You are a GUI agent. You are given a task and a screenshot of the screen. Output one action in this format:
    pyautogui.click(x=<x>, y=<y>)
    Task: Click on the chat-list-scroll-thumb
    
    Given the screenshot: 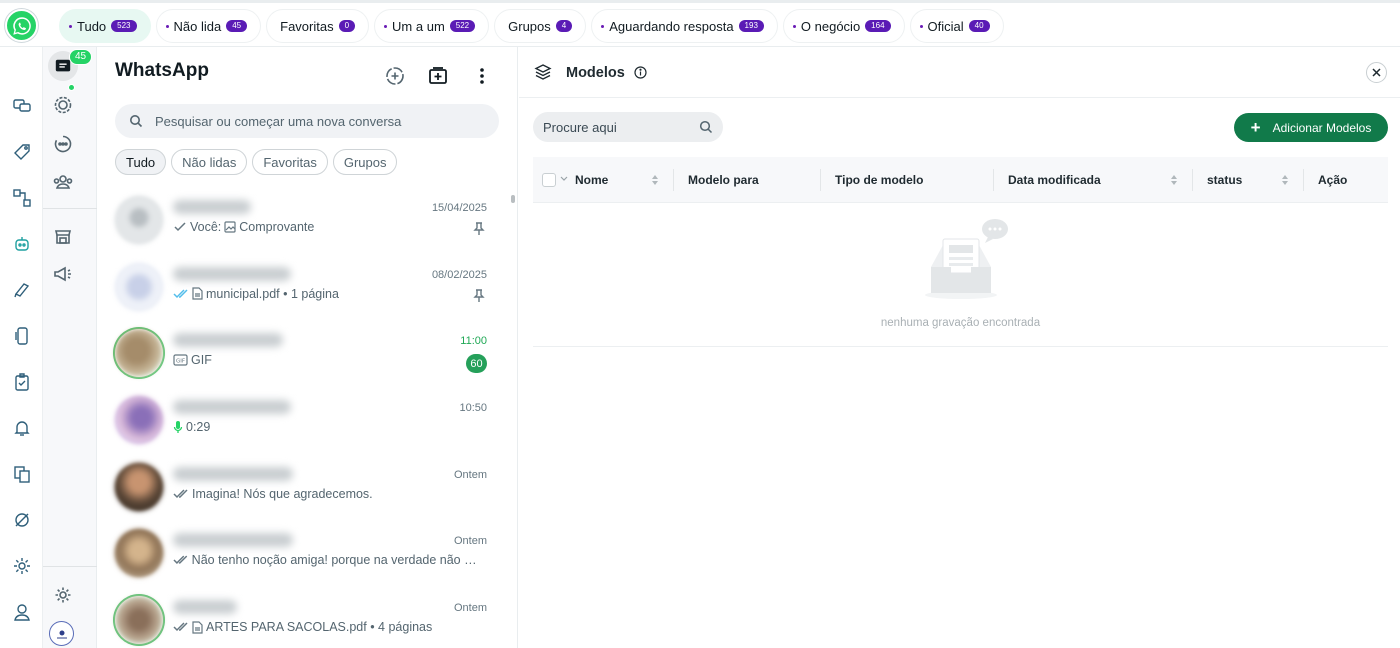 What is the action you would take?
    pyautogui.click(x=513, y=199)
    